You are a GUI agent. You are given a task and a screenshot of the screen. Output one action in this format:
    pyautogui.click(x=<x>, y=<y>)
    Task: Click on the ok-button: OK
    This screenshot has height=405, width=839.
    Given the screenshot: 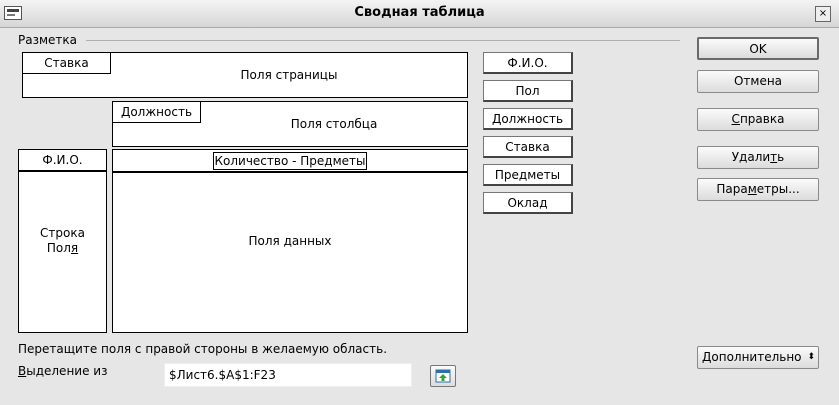 What is the action you would take?
    pyautogui.click(x=758, y=48)
    